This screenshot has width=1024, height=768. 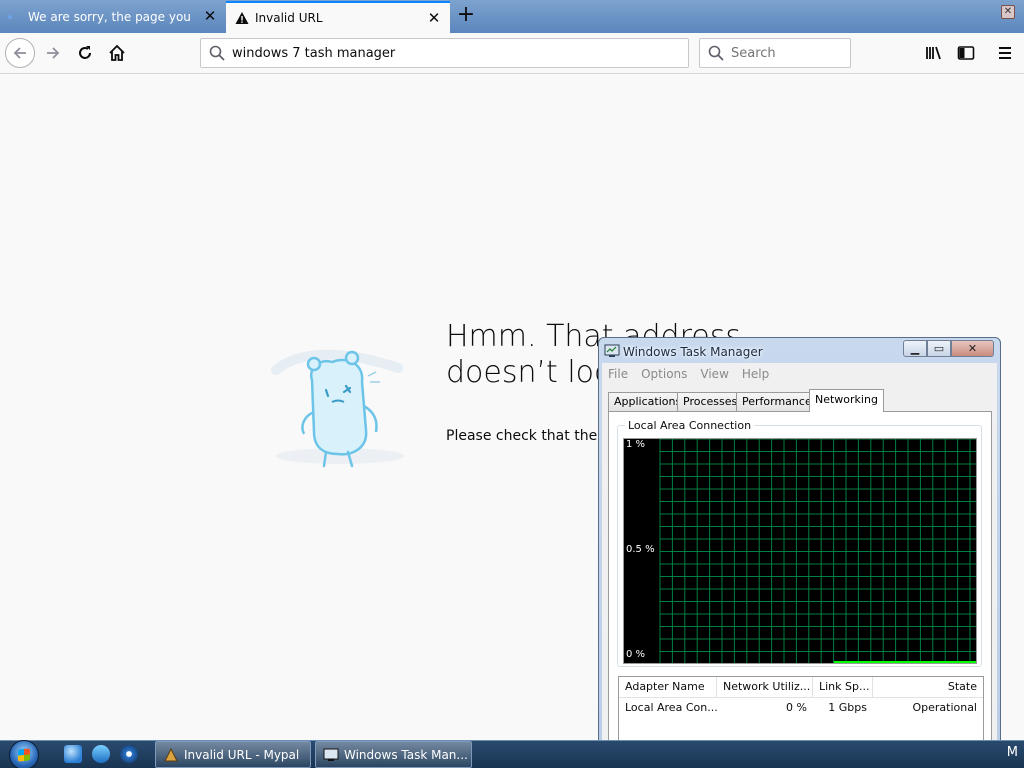 I want to click on maximize-button: ▭, so click(x=939, y=348).